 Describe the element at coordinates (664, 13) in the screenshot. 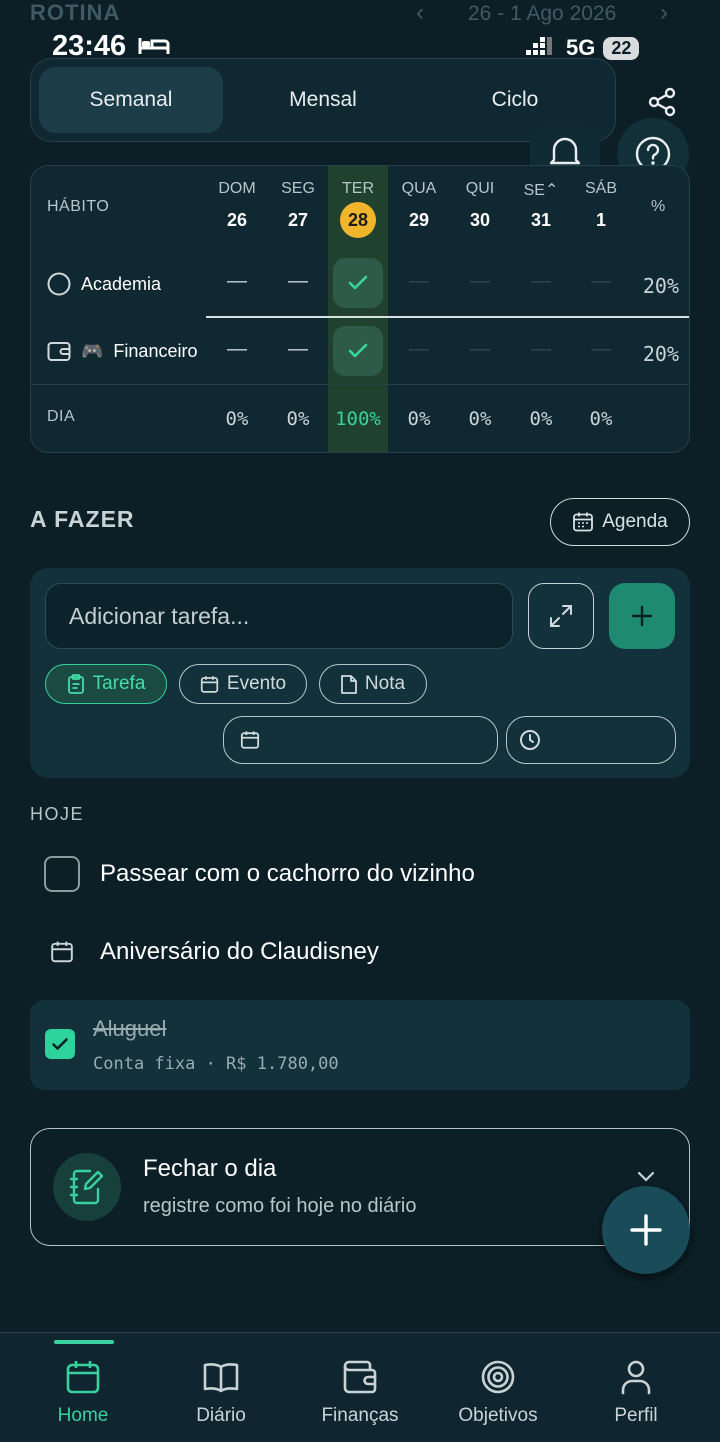

I see `next-week-icon: ›` at that location.